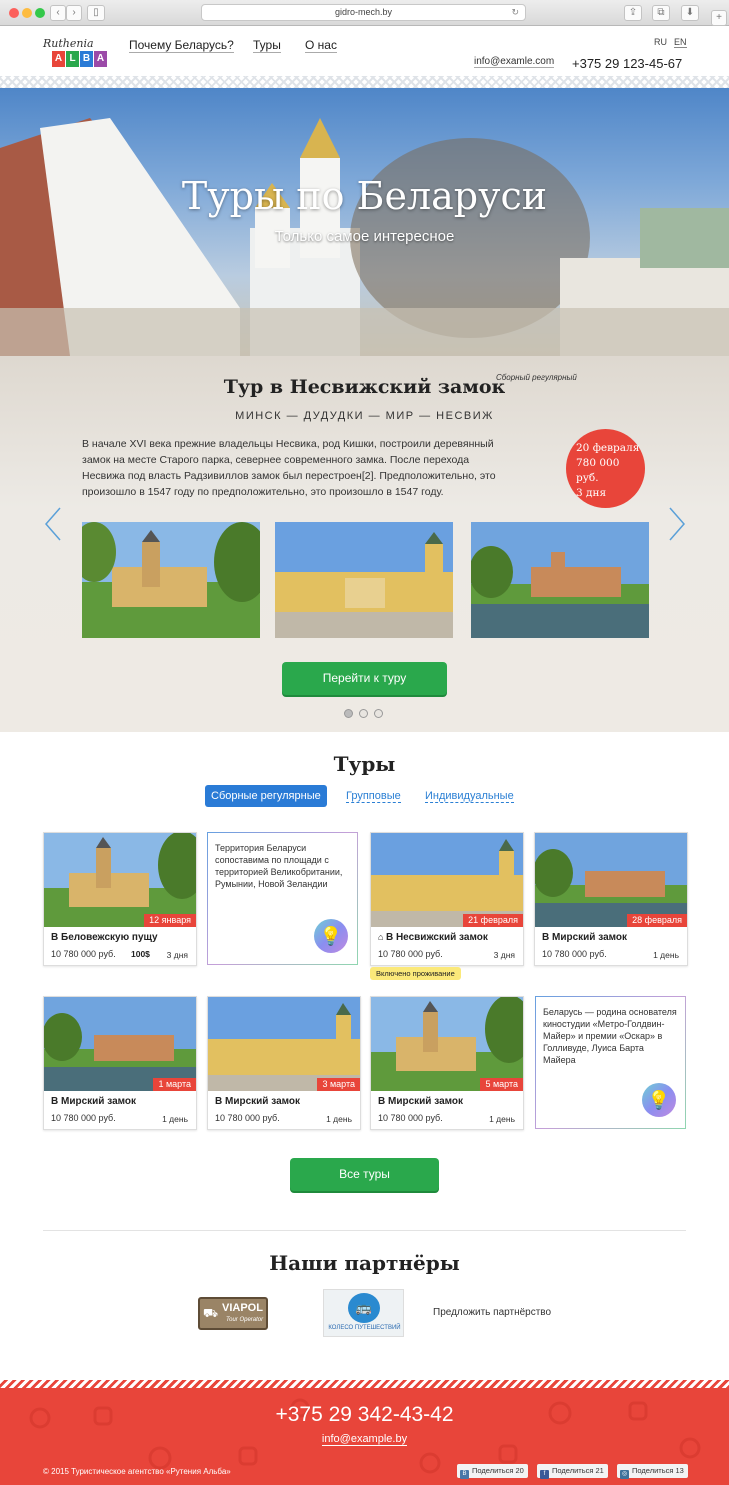  What do you see at coordinates (657, 920) in the screenshot?
I see `tour-date: 28 февраля` at bounding box center [657, 920].